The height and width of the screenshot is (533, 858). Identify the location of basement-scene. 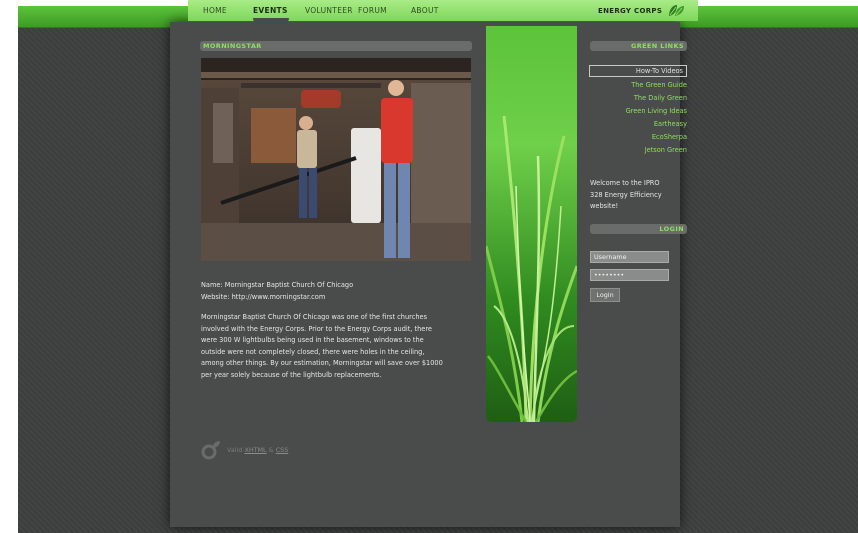
(336, 159).